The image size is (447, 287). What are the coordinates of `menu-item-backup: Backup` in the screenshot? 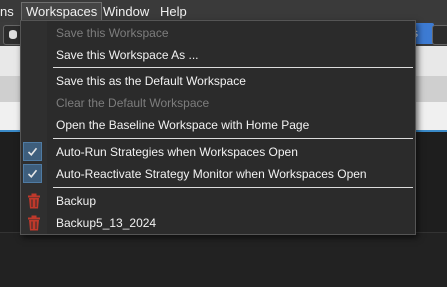 It's located at (218, 201).